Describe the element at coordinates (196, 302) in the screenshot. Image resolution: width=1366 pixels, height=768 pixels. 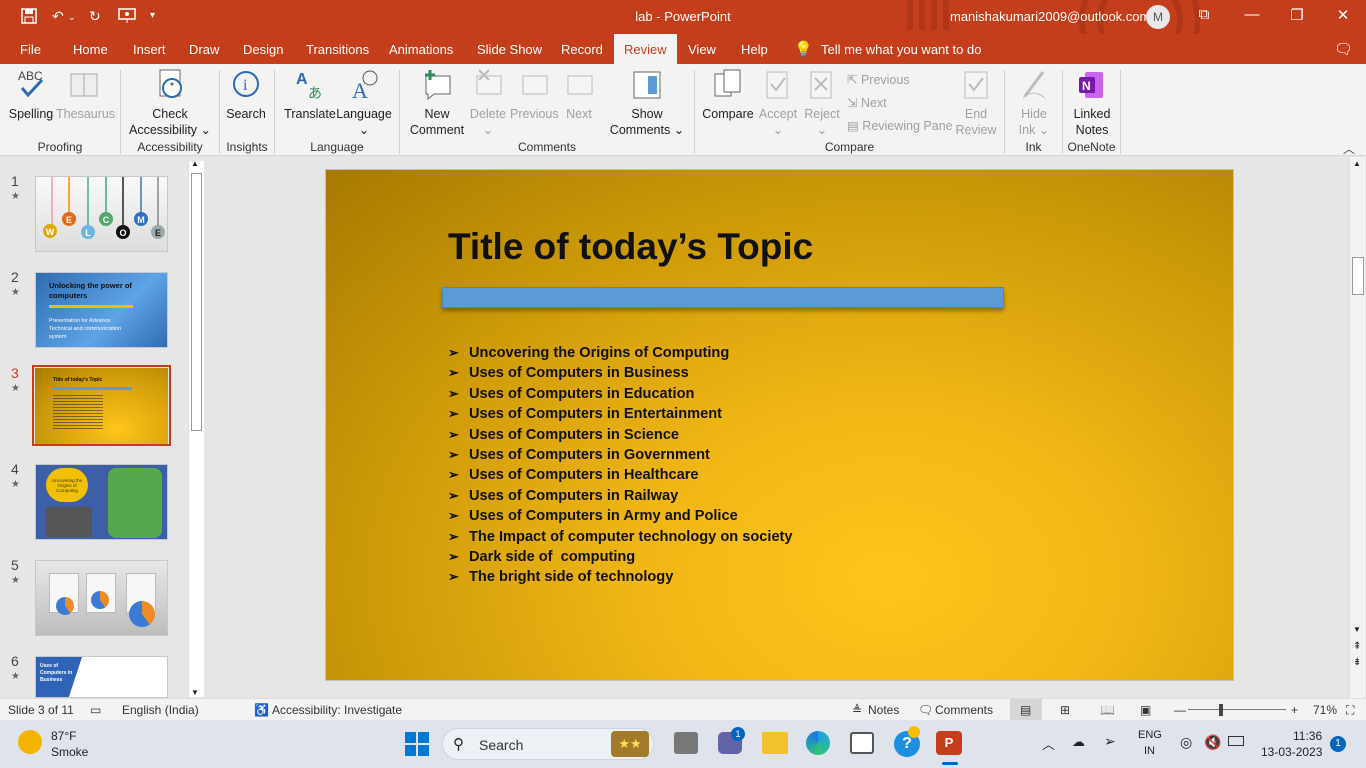
I see `thumbnail-scroll-thumb` at that location.